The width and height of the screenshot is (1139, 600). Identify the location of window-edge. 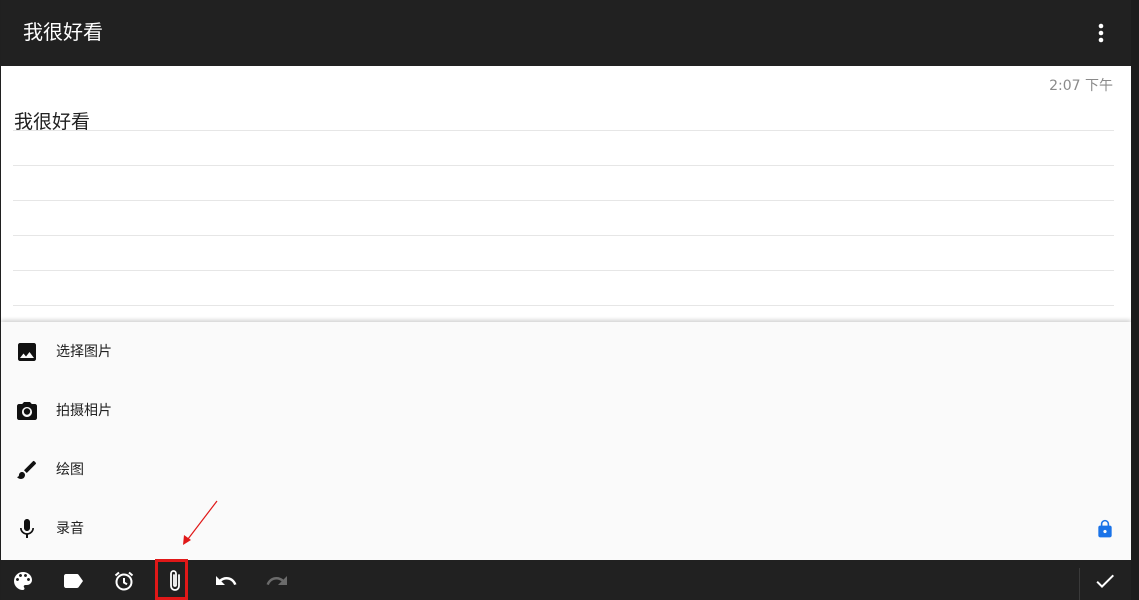
(1135, 300).